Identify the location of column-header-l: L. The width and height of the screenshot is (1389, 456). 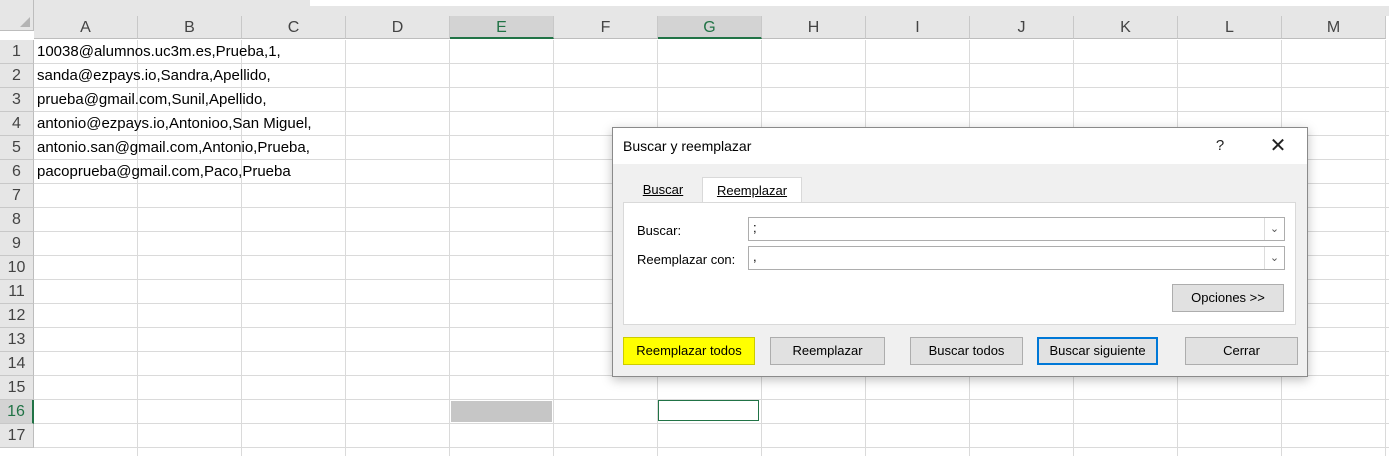
(1230, 27).